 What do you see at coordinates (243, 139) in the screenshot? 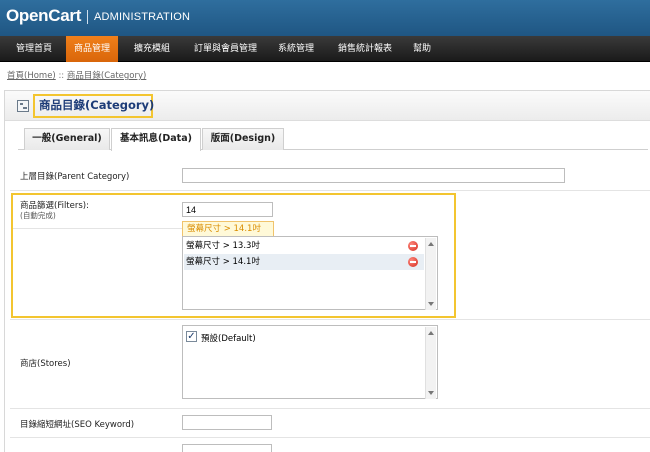
I see `tab-design: 版面(Design)` at bounding box center [243, 139].